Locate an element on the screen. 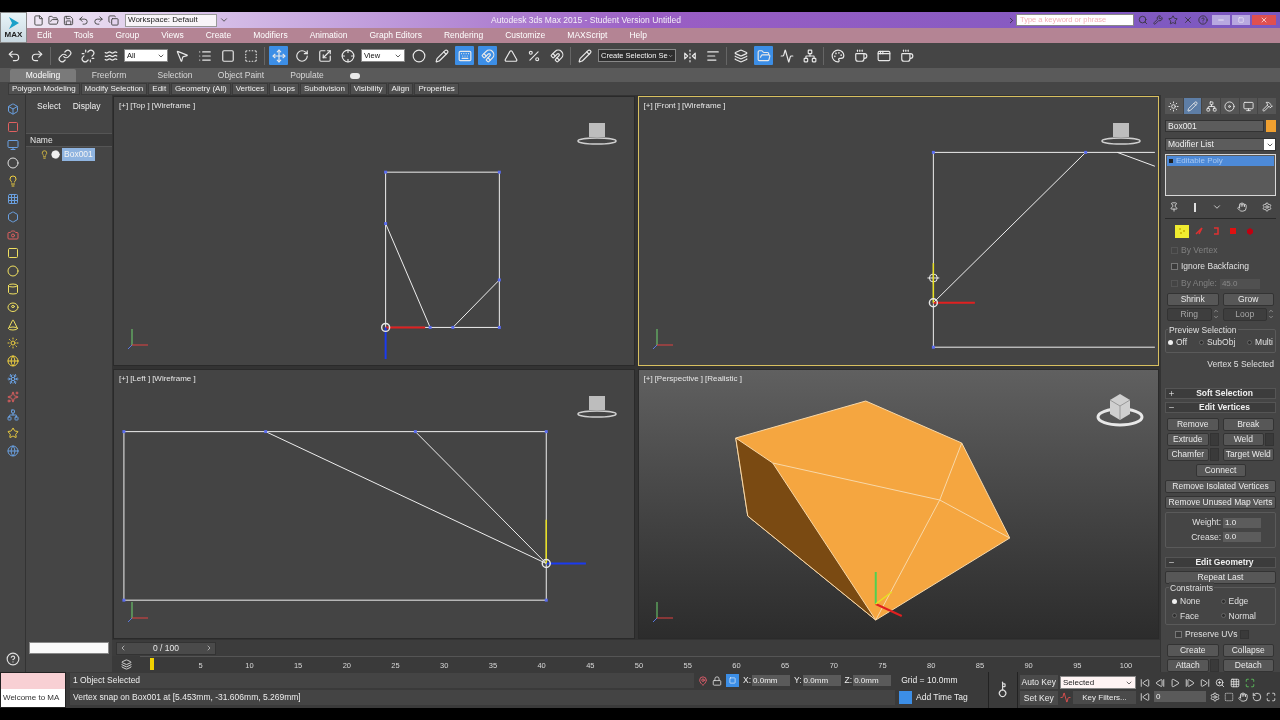  modifier-dropdown: Modifier List is located at coordinates (1220, 144).